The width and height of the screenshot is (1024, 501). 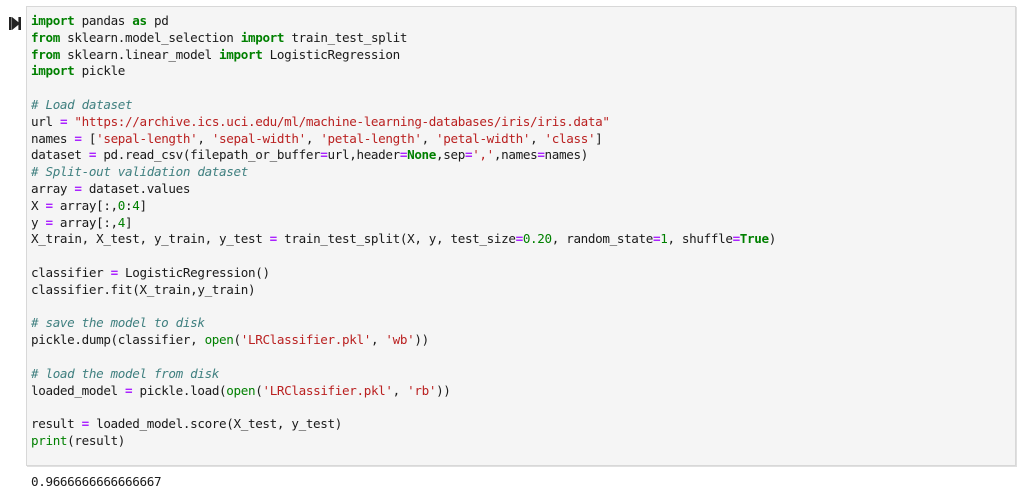 I want to click on code-line: print(result), so click(x=403, y=441).